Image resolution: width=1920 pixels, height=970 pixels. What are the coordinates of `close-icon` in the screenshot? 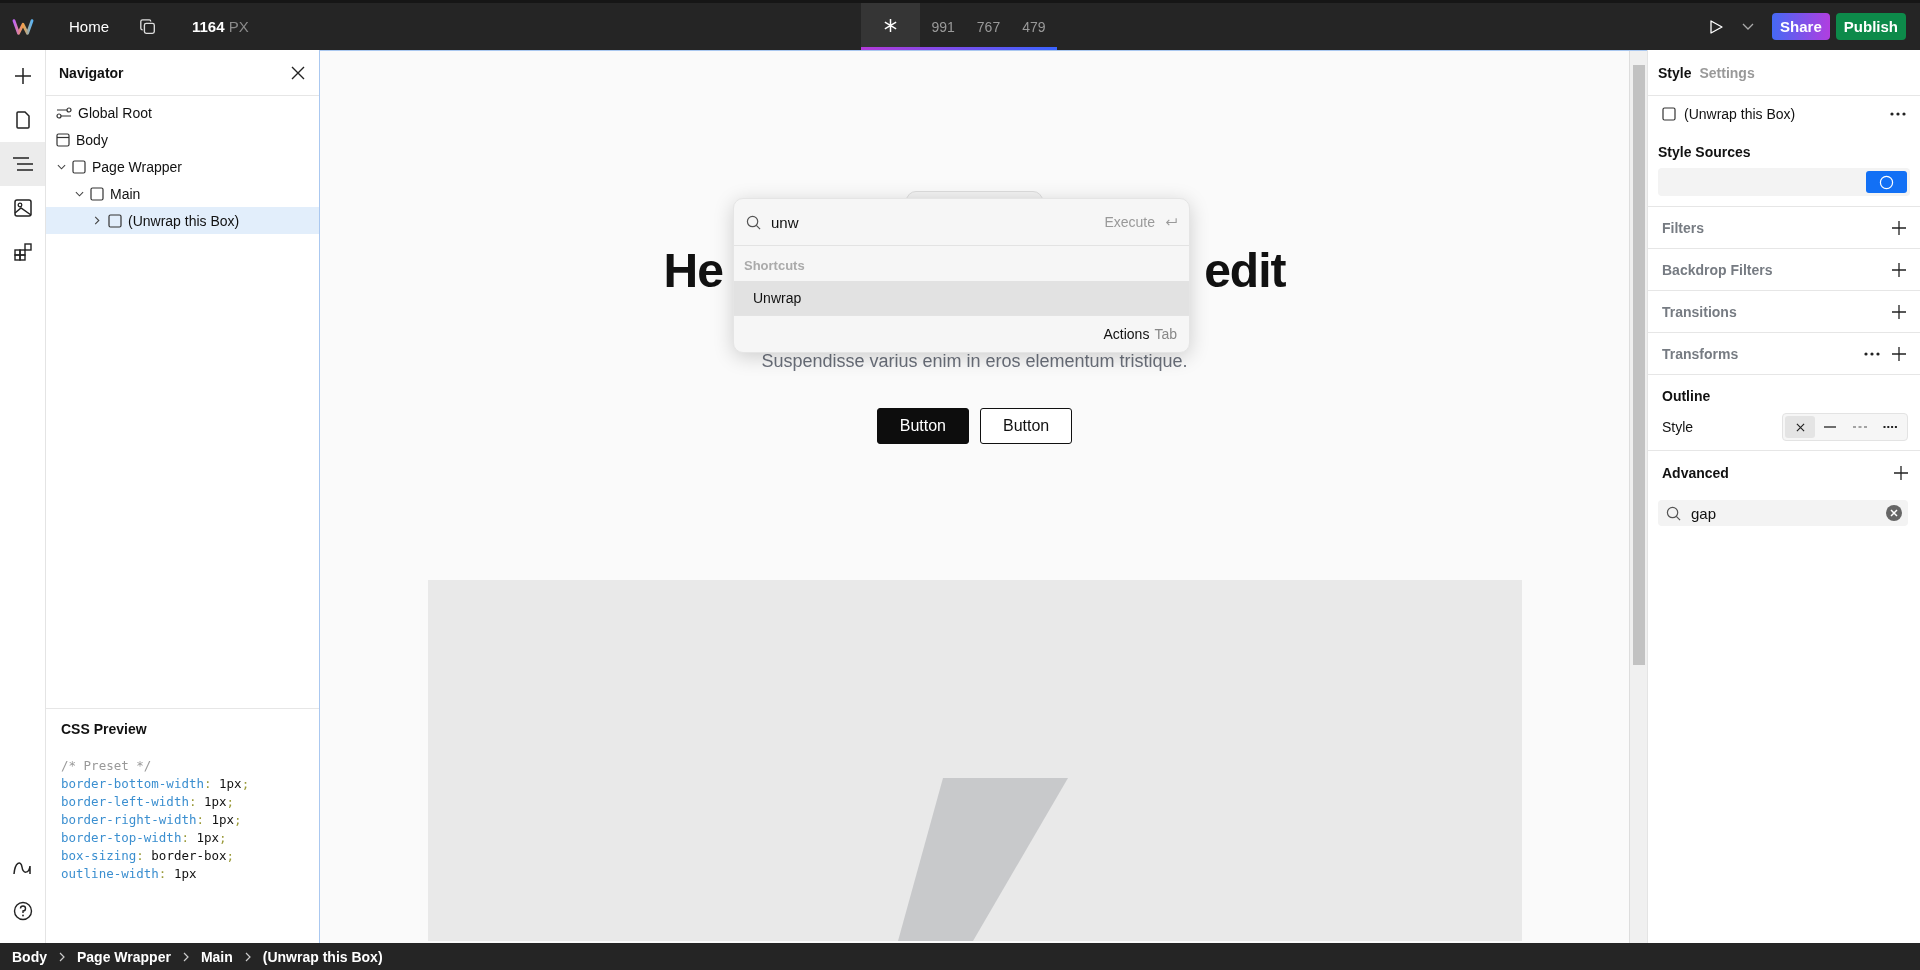 It's located at (298, 72).